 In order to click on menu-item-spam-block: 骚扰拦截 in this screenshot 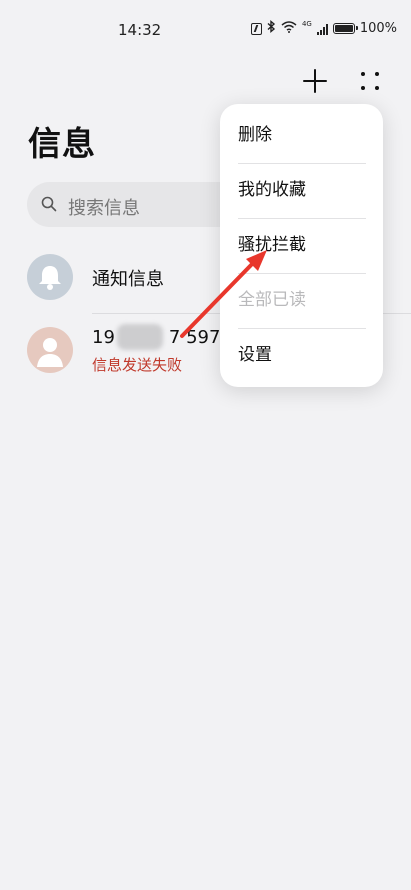, I will do `click(303, 245)`.